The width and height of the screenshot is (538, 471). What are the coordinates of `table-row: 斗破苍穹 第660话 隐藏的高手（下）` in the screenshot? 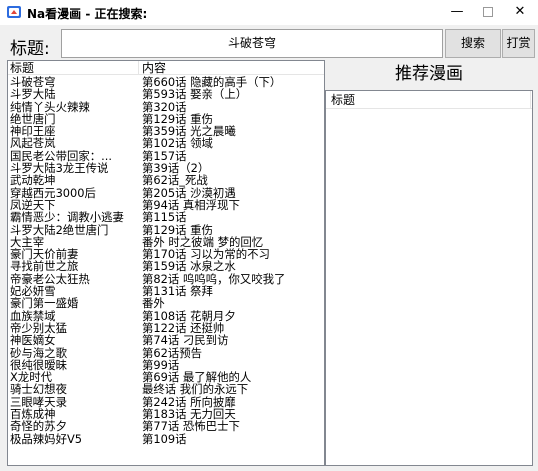 It's located at (166, 82).